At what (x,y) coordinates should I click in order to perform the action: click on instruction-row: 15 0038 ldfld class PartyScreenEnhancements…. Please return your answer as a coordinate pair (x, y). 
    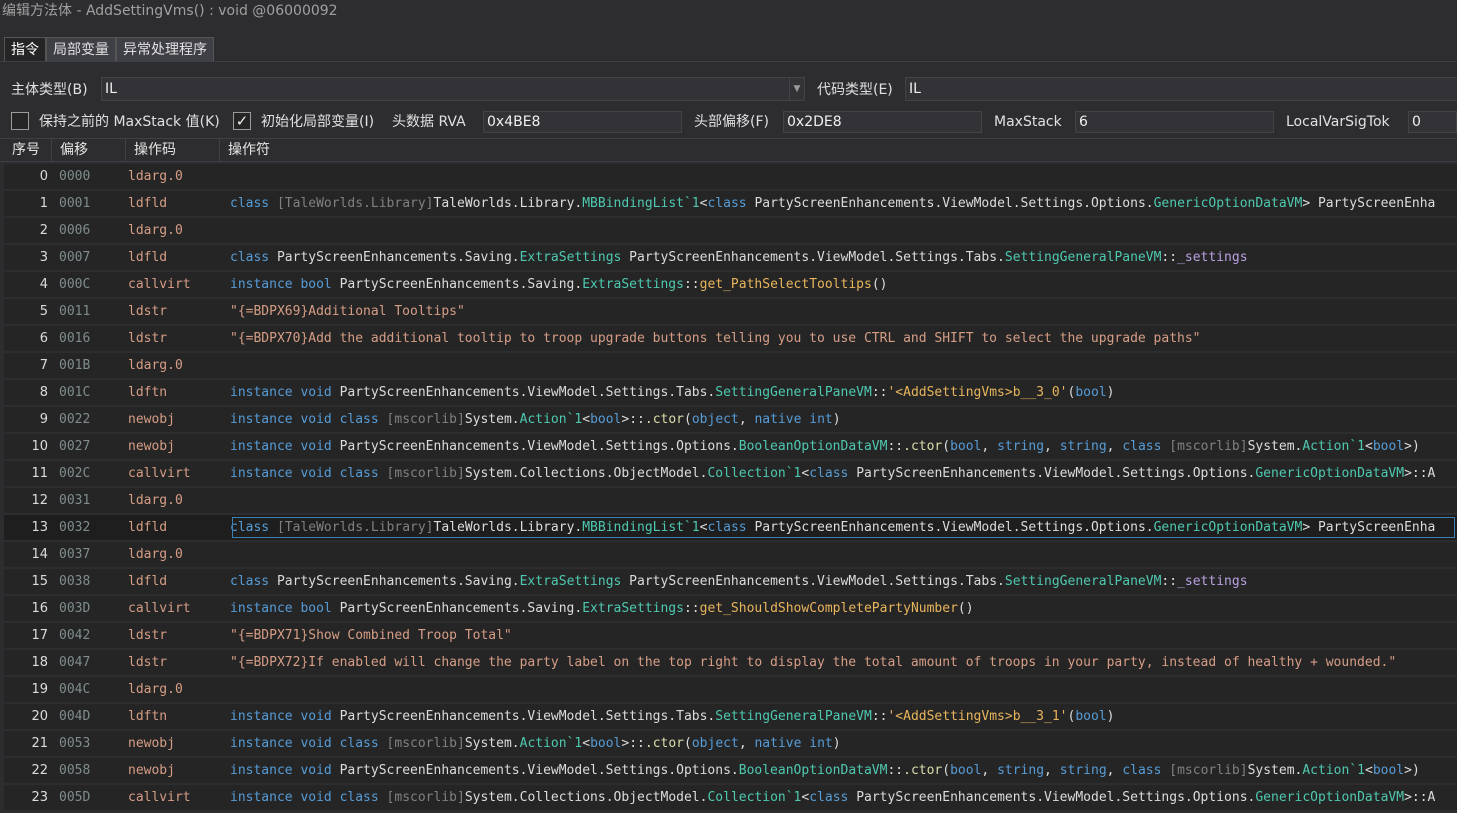
    Looking at the image, I should click on (730, 581).